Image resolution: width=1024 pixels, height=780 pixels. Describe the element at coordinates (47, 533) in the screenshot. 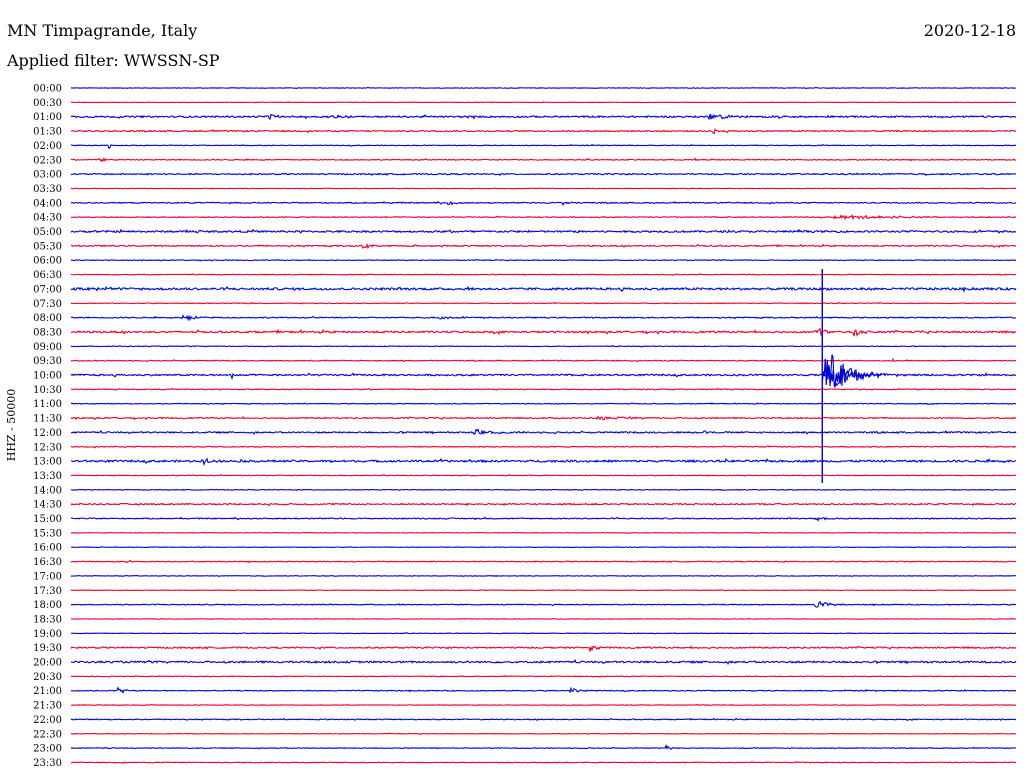

I see `time-tick-label: 15:30` at that location.